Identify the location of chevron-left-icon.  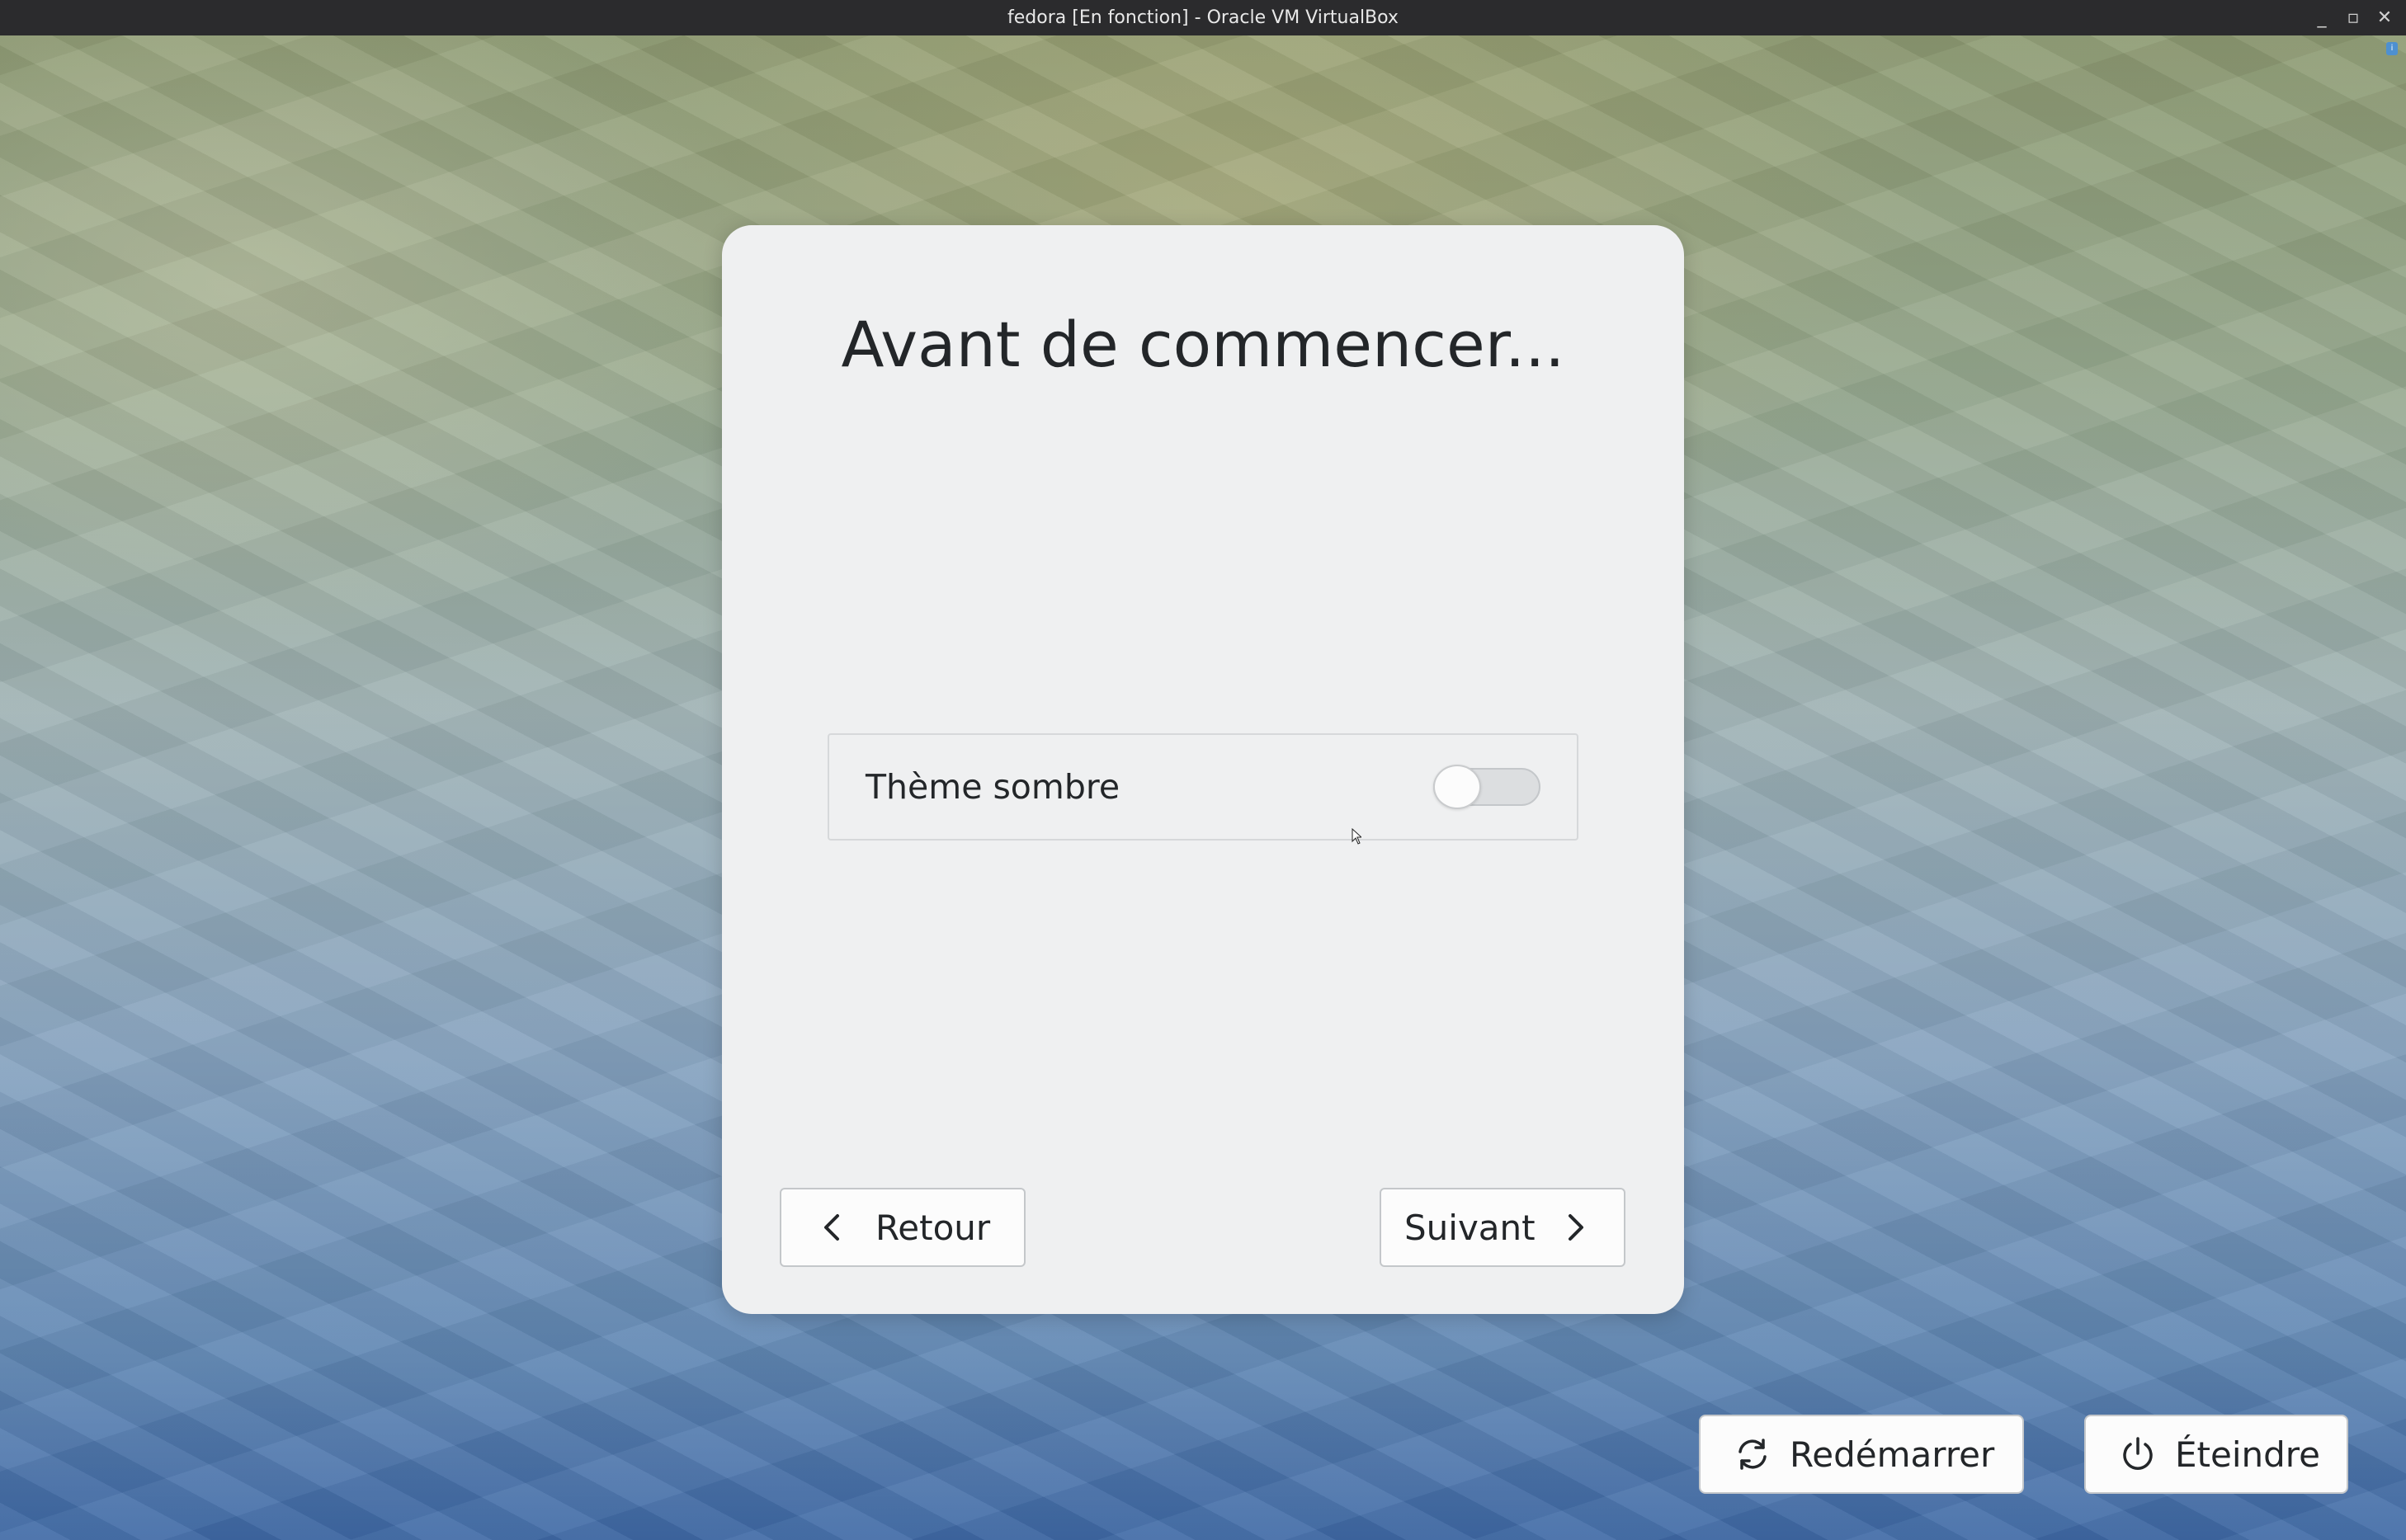
(831, 1227).